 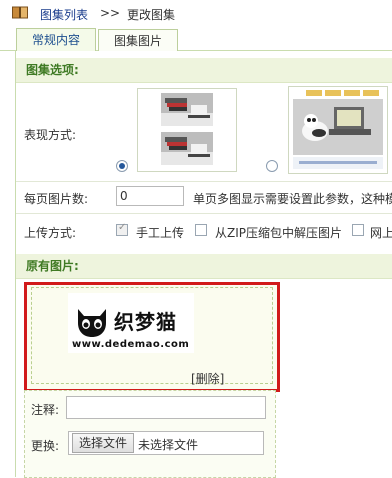 What do you see at coordinates (151, 15) in the screenshot?
I see `breadcrumb-current: 更改图集` at bounding box center [151, 15].